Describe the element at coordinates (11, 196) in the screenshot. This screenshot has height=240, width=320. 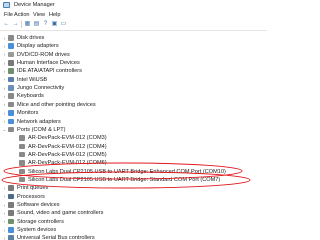
I see `processor-icon` at that location.